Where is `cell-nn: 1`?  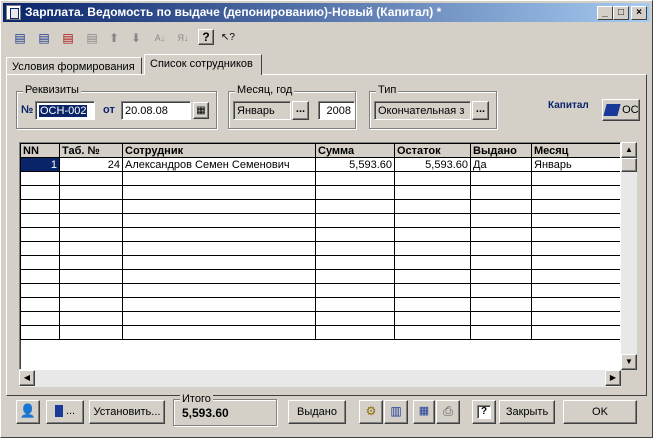
cell-nn: 1 is located at coordinates (40, 164).